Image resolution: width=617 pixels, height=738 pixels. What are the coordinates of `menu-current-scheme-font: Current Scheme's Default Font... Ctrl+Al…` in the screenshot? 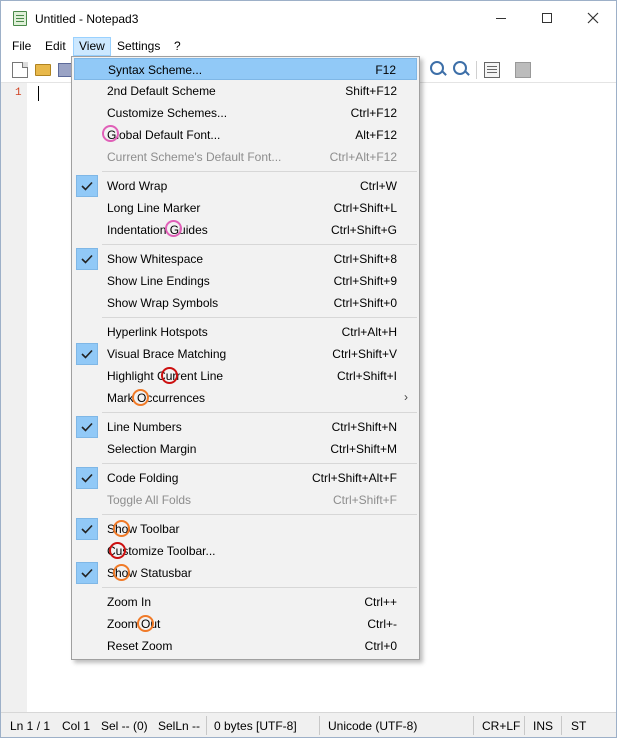 It's located at (245, 157).